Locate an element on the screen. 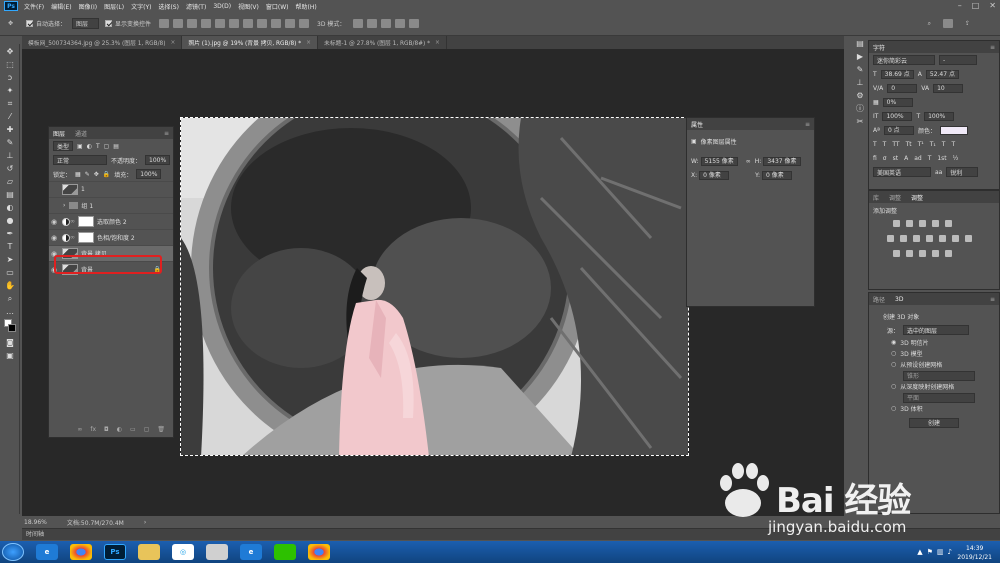  font-style-dropdown: - is located at coordinates (958, 60).